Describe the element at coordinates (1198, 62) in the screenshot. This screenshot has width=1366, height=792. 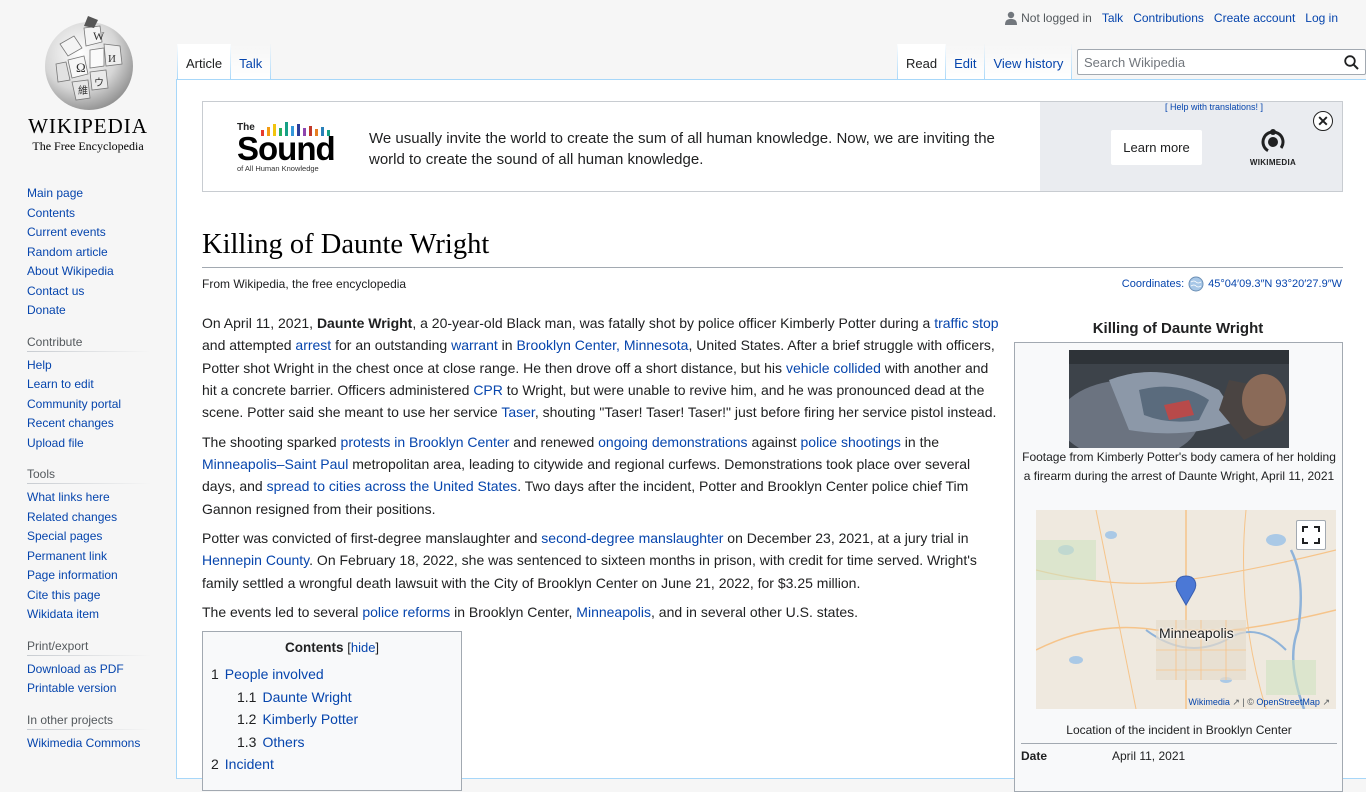
I see `search-input` at that location.